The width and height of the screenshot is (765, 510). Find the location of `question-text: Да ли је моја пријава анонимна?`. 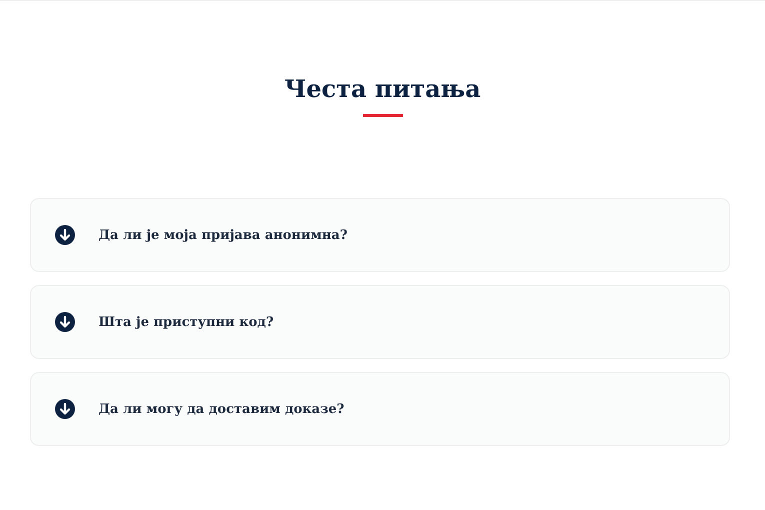

question-text: Да ли је моја пријава анонимна? is located at coordinates (223, 235).